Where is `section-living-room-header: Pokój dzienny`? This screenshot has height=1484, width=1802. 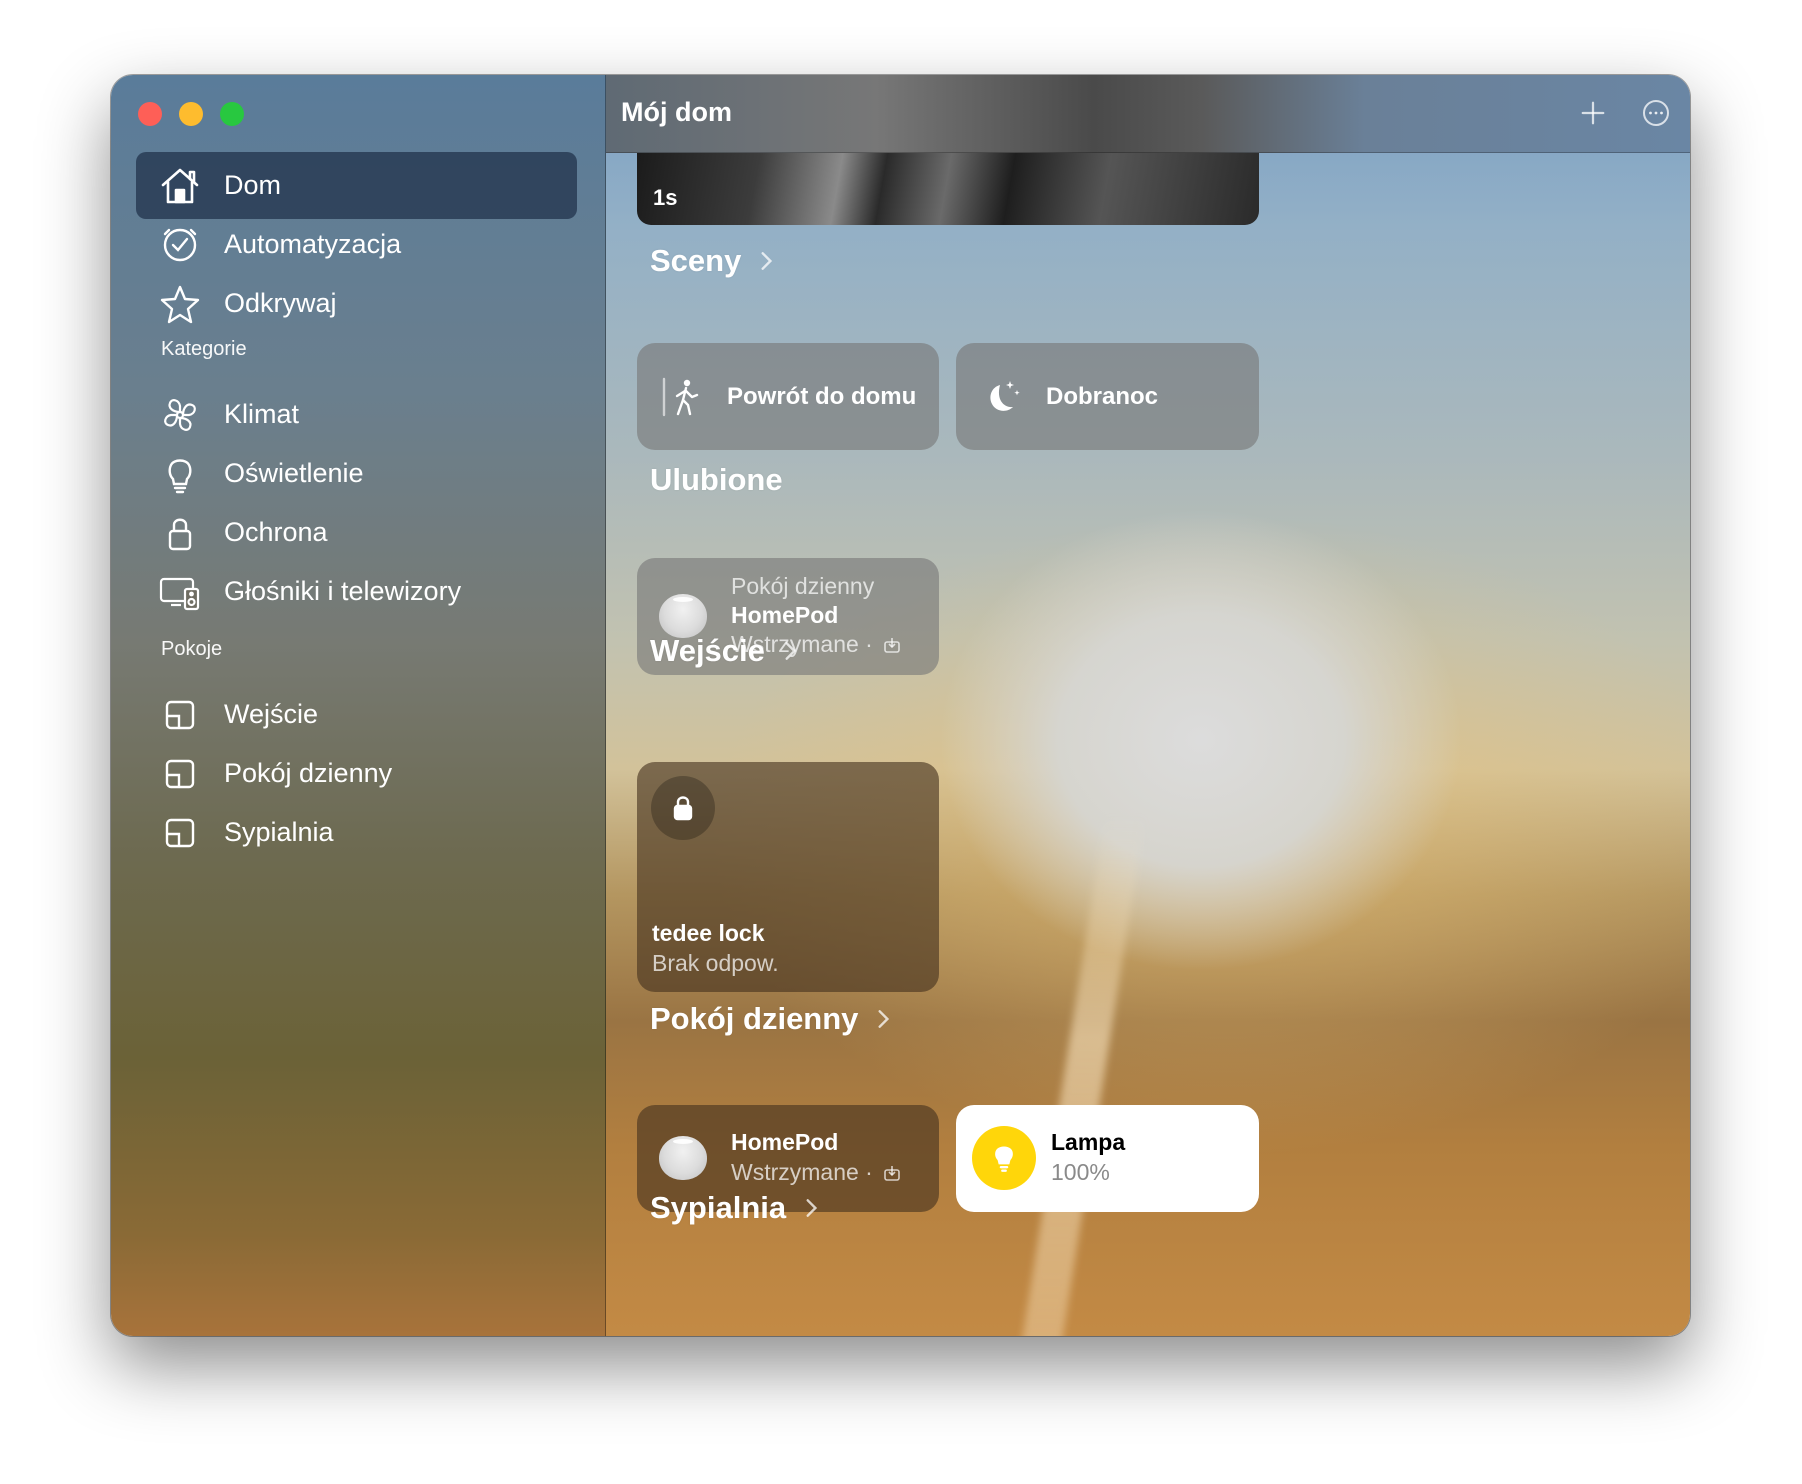 section-living-room-header: Pokój dzienny is located at coordinates (772, 1019).